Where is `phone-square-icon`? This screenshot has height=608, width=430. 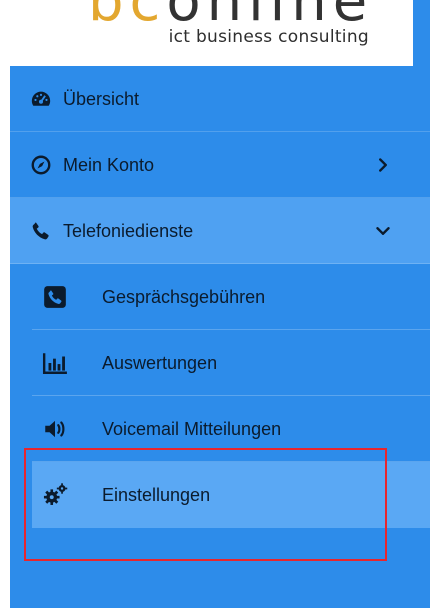 phone-square-icon is located at coordinates (55, 297).